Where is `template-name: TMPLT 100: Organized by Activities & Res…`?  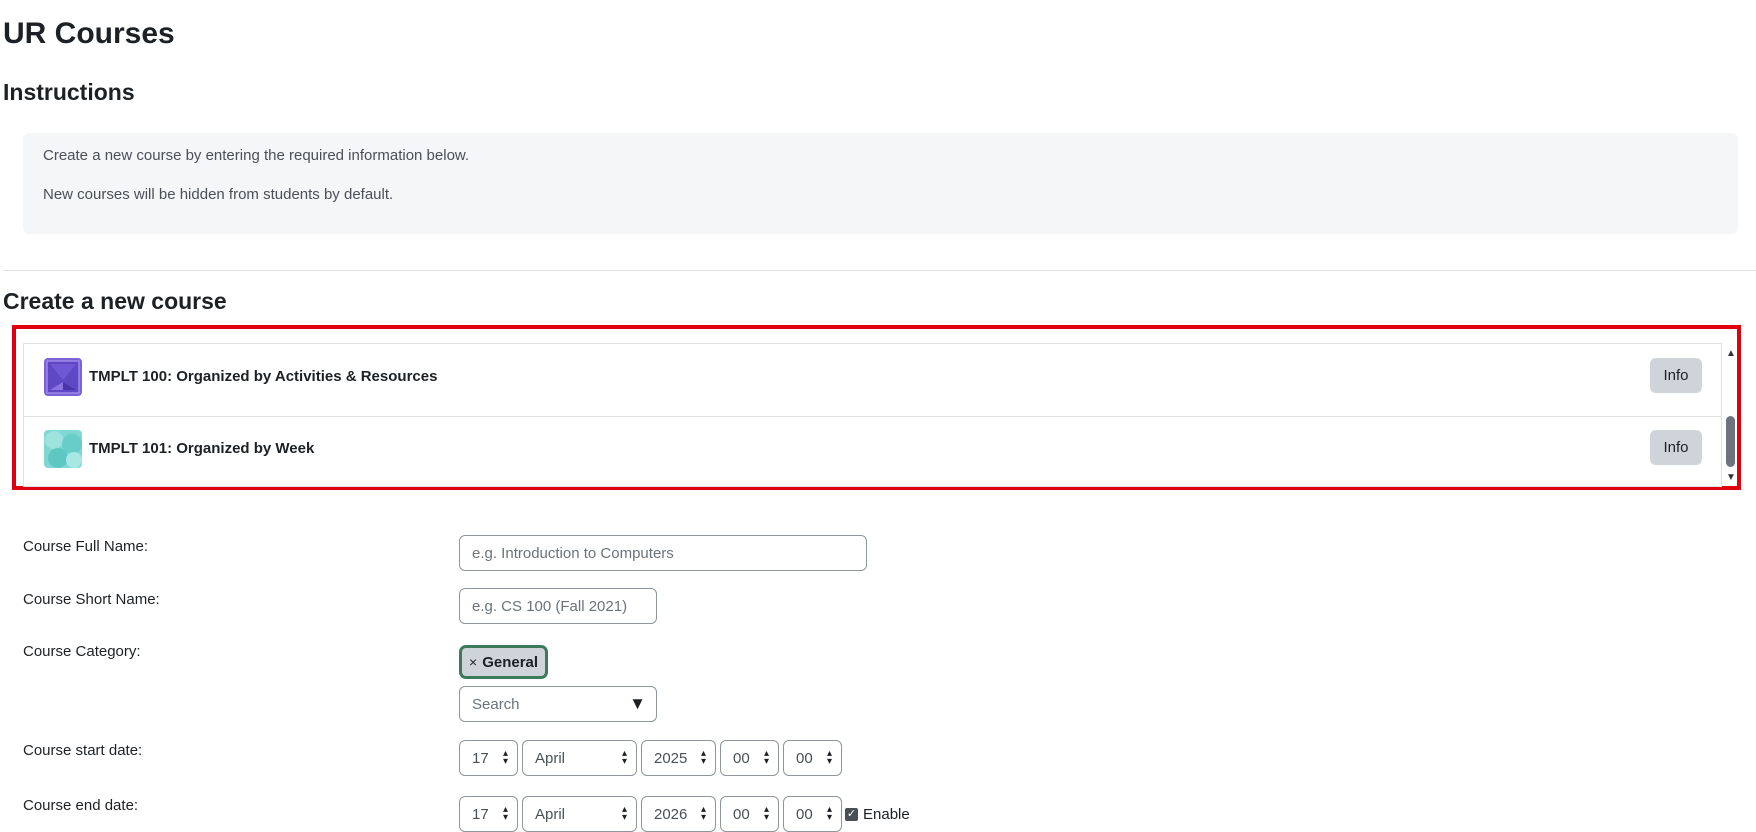 template-name: TMPLT 100: Organized by Activities & Res… is located at coordinates (263, 376).